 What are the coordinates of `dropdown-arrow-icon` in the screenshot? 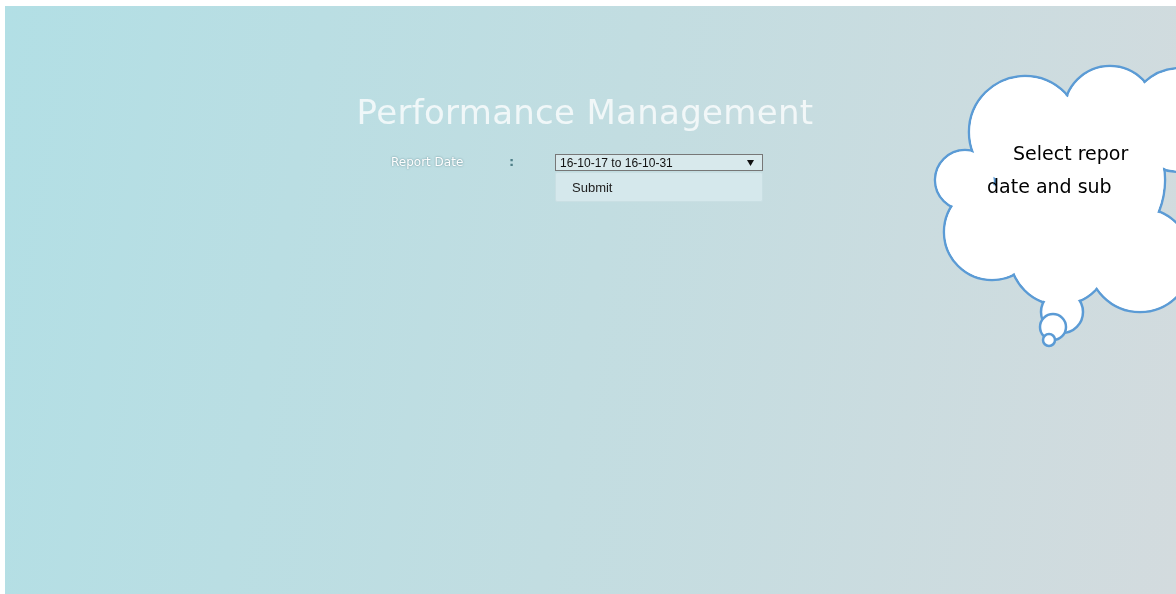 It's located at (750, 162).